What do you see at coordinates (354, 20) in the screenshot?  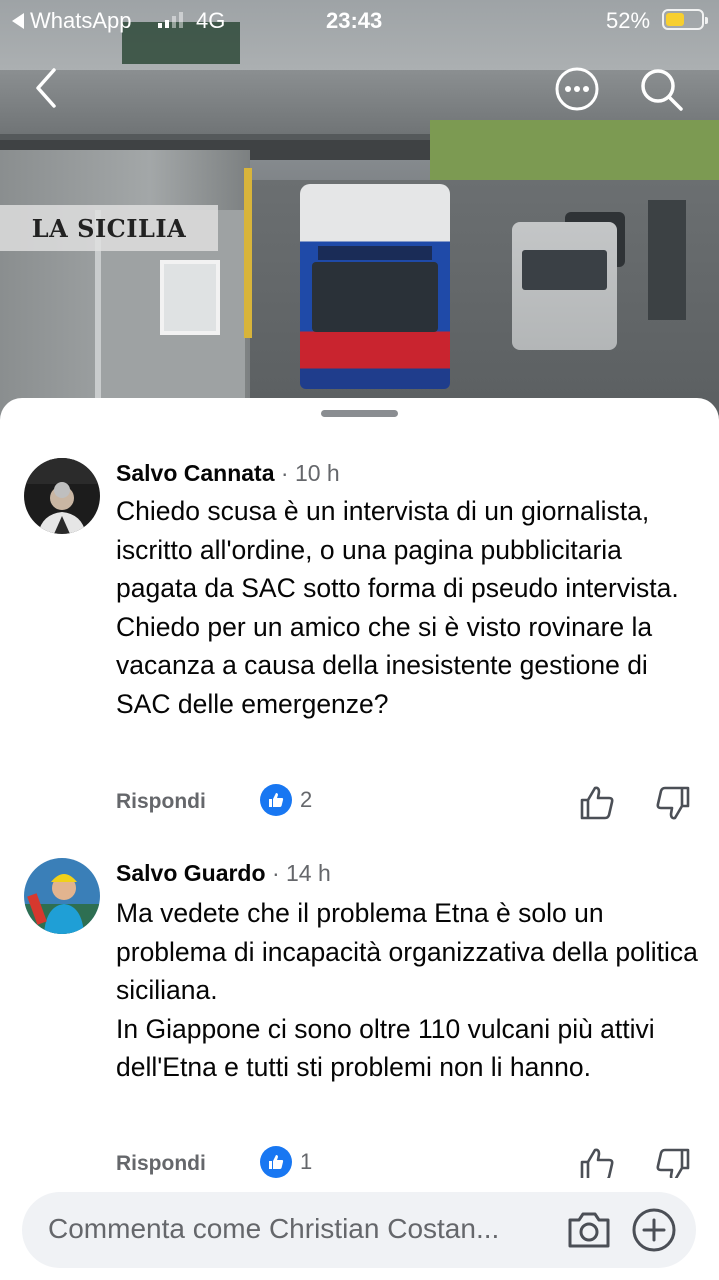 I see `clock: 23:43` at bounding box center [354, 20].